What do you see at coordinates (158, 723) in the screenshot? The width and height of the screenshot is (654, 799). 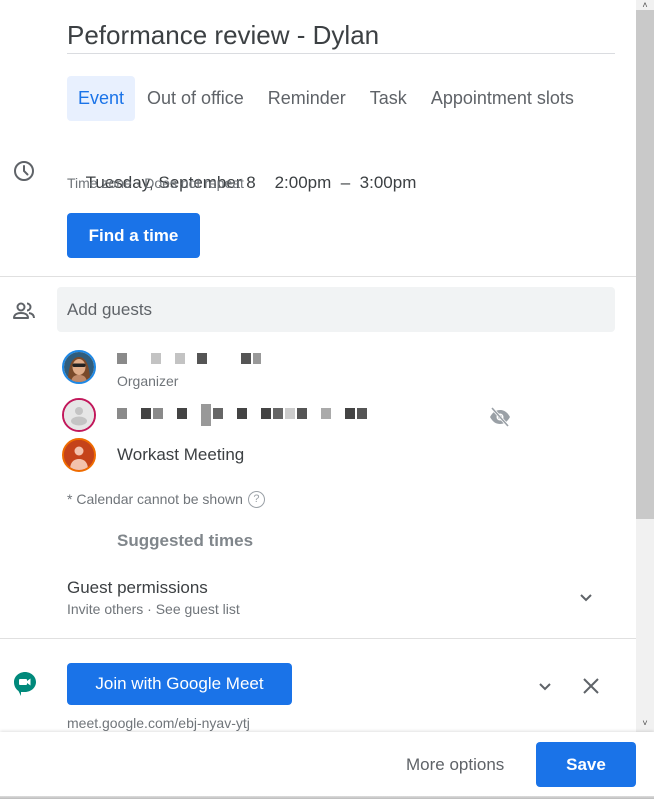 I see `meet-link: meet.google.com/ebj-nyav-ytj` at bounding box center [158, 723].